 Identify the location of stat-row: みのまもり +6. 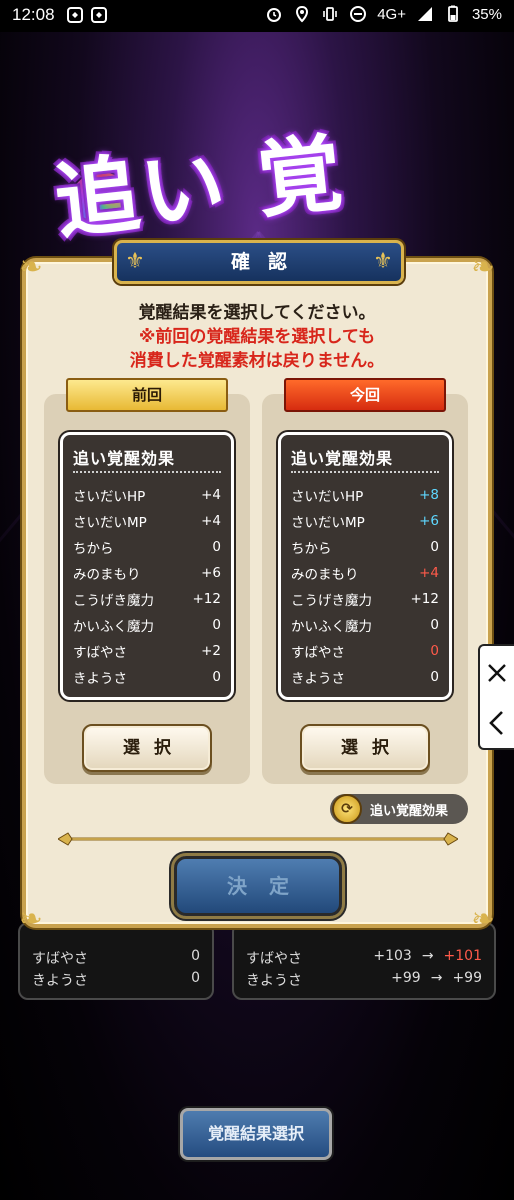
(147, 573).